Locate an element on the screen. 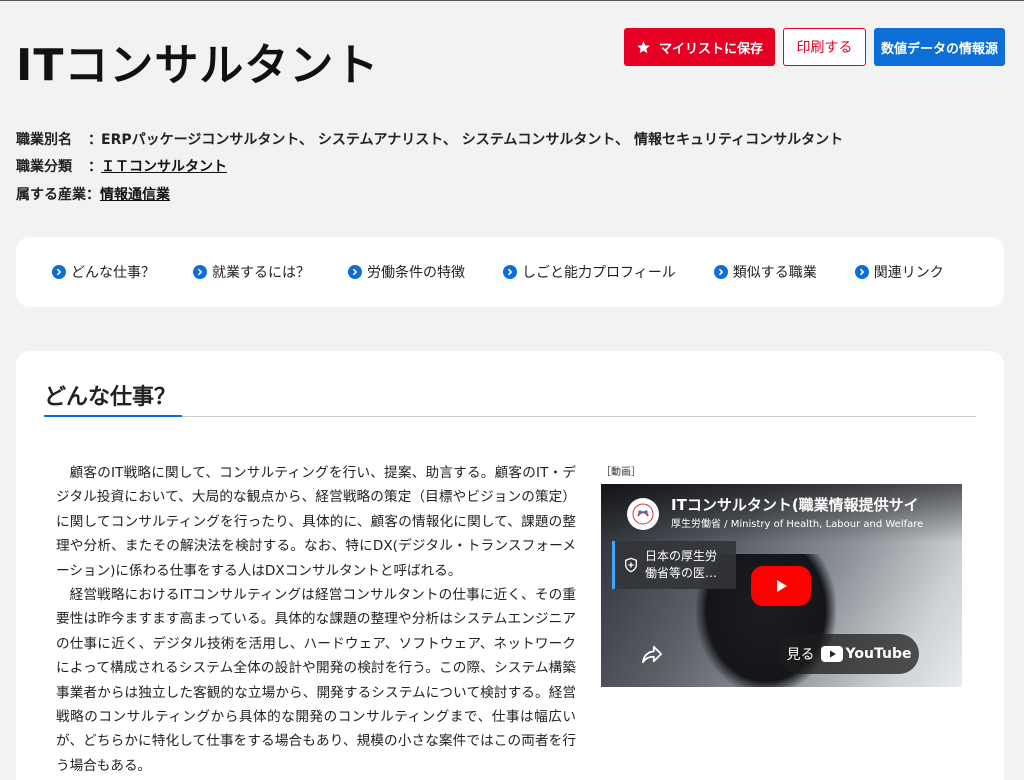 This screenshot has height=780, width=1024. nav-item-how-to-join: 就業するには？ is located at coordinates (251, 272).